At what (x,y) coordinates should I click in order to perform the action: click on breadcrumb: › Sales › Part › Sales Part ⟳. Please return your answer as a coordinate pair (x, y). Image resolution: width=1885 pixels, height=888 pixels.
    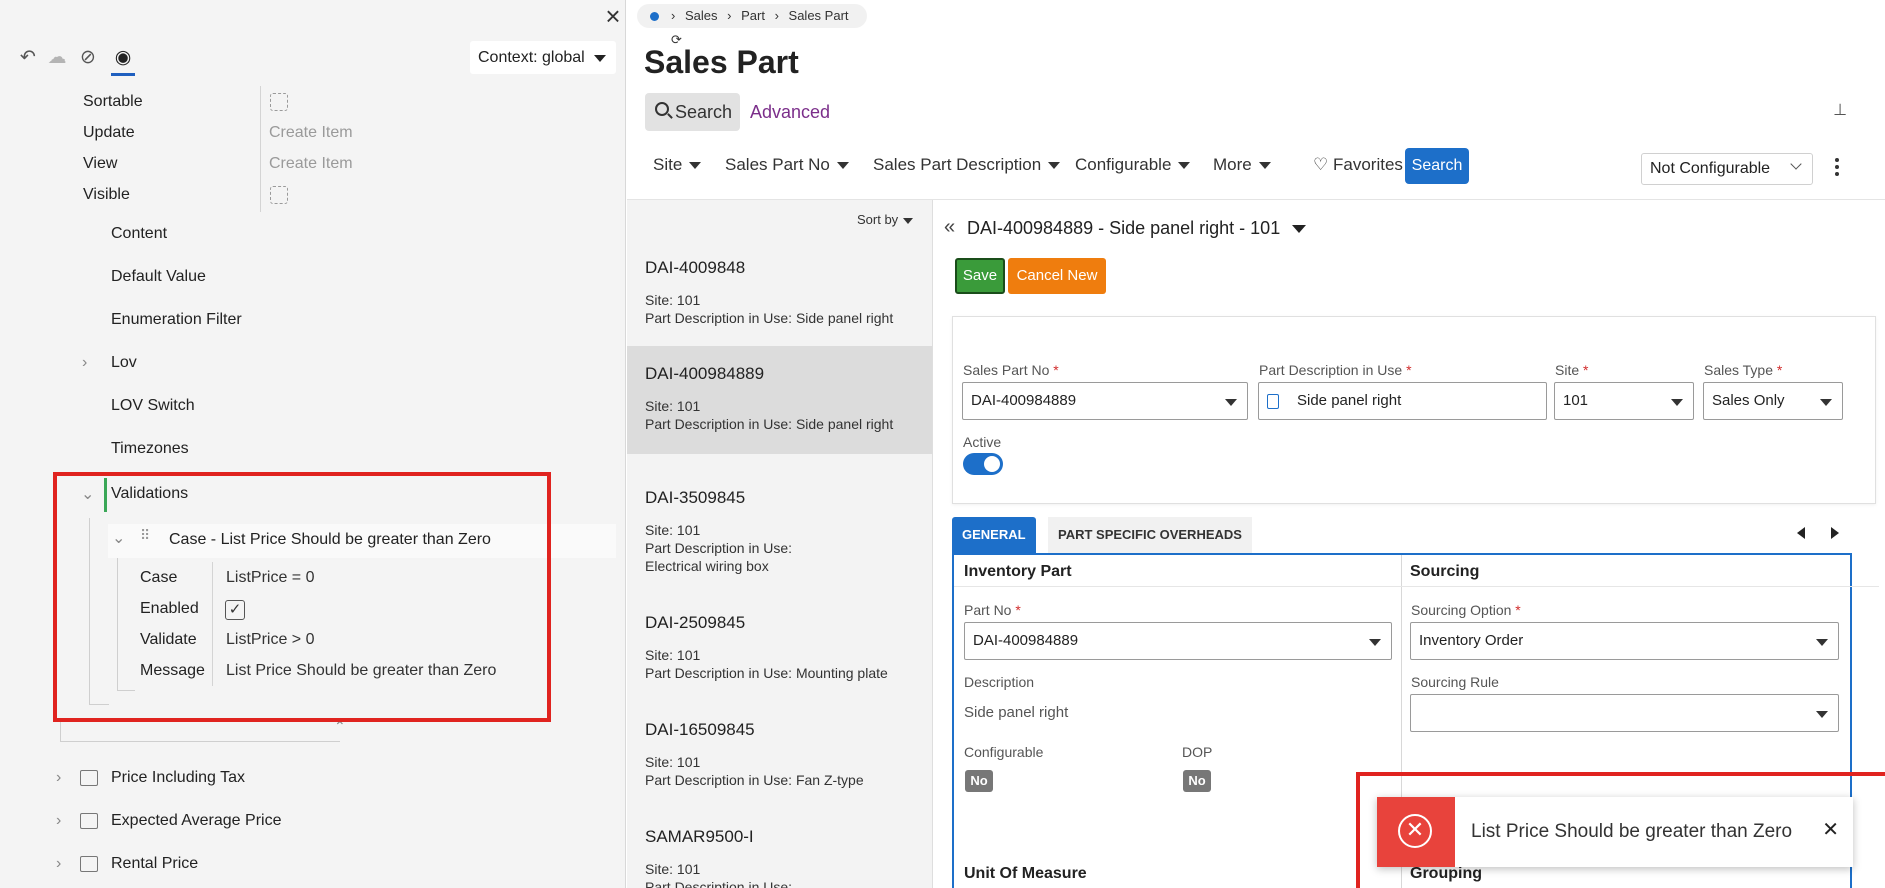
    Looking at the image, I should click on (752, 25).